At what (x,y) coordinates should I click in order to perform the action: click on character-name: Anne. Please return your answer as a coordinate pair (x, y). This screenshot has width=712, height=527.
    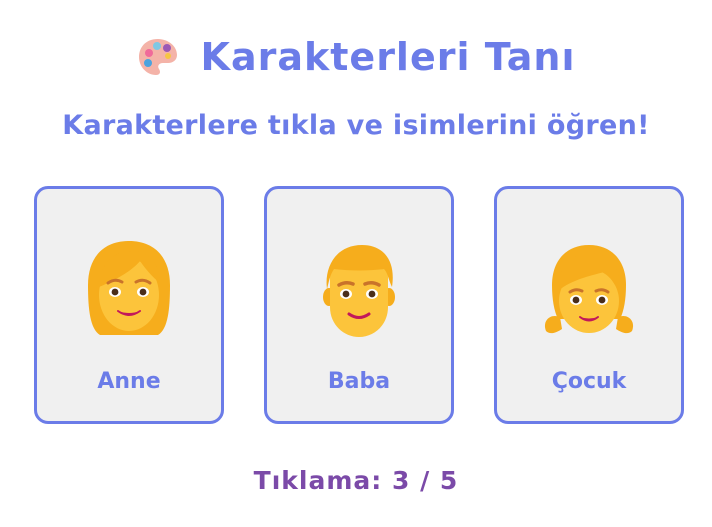
    Looking at the image, I should click on (129, 381).